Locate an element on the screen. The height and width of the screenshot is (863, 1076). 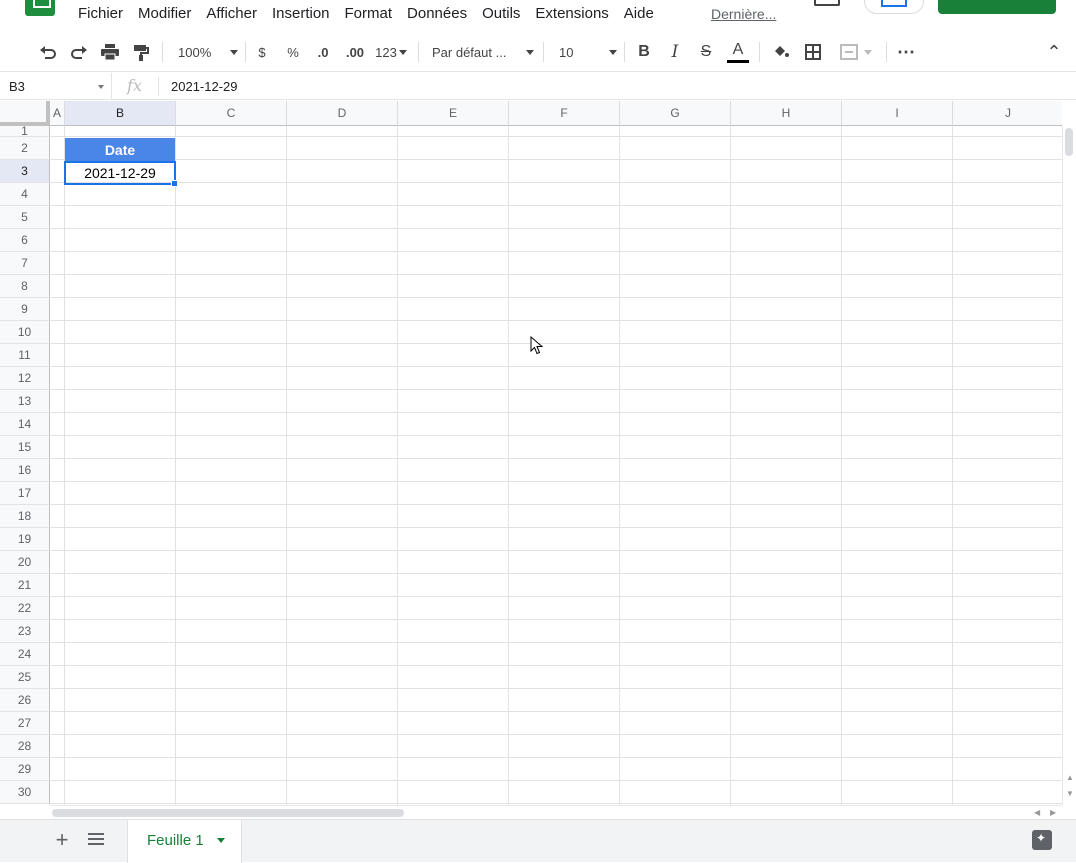
scroll-right-icon: ▶ is located at coordinates (1053, 812).